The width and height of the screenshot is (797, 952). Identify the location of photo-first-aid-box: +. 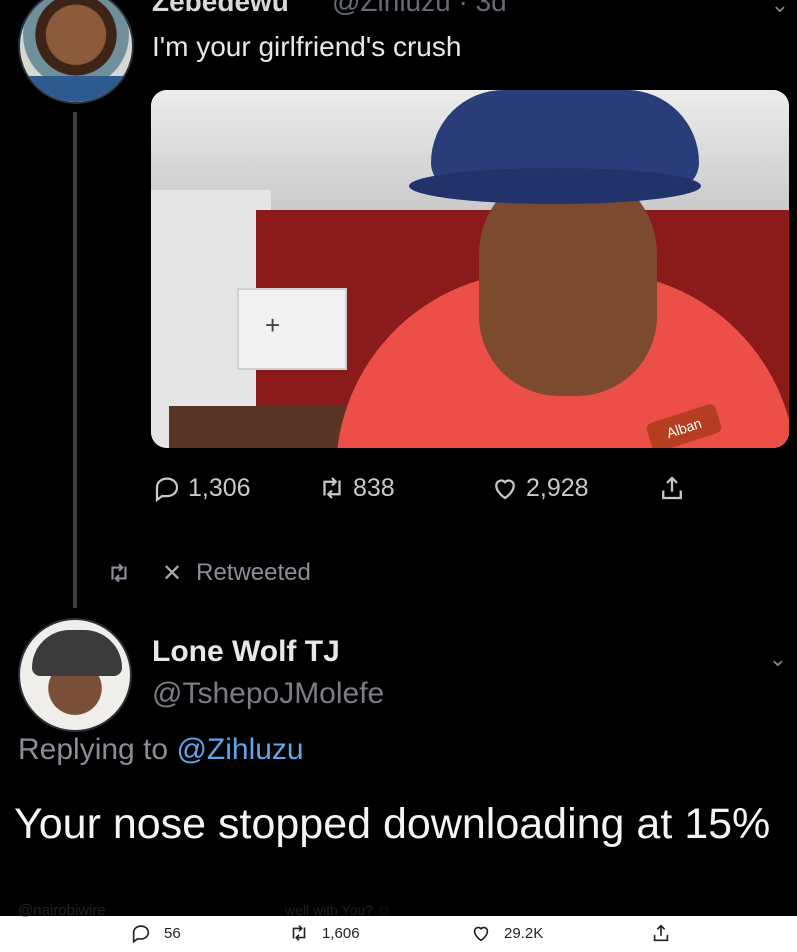
(292, 329).